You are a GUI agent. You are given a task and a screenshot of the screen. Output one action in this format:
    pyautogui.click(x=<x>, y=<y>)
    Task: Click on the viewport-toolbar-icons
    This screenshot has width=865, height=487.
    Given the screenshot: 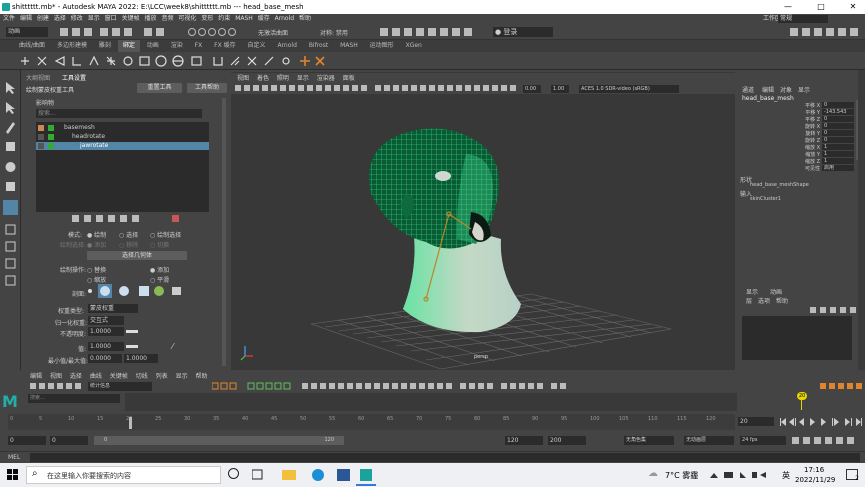 What is the action you would take?
    pyautogui.click(x=380, y=89)
    